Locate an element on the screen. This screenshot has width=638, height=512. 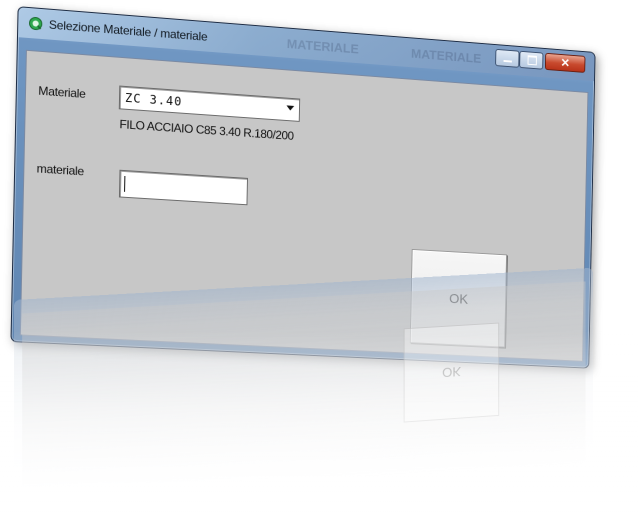
close-icon: ✕ is located at coordinates (565, 63).